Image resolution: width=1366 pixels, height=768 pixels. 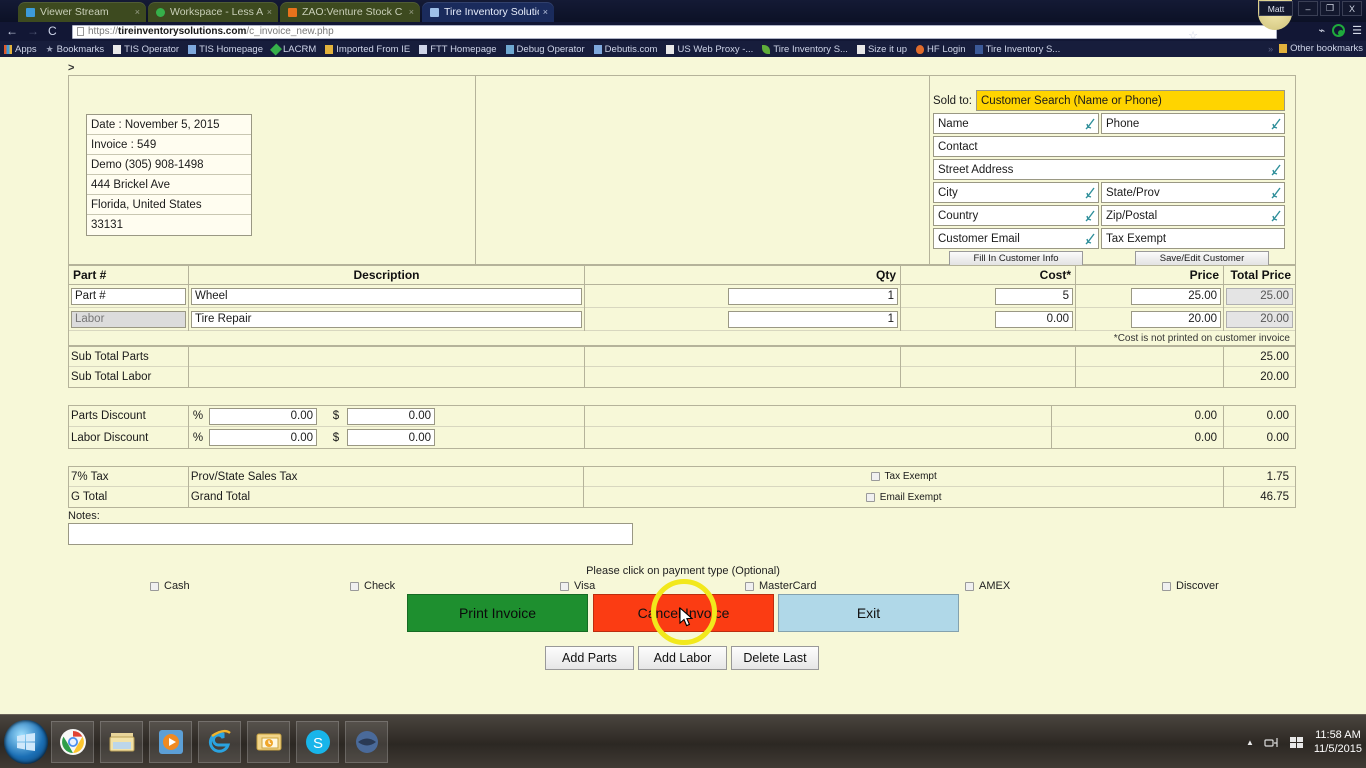 I want to click on amex-checkbox, so click(x=969, y=586).